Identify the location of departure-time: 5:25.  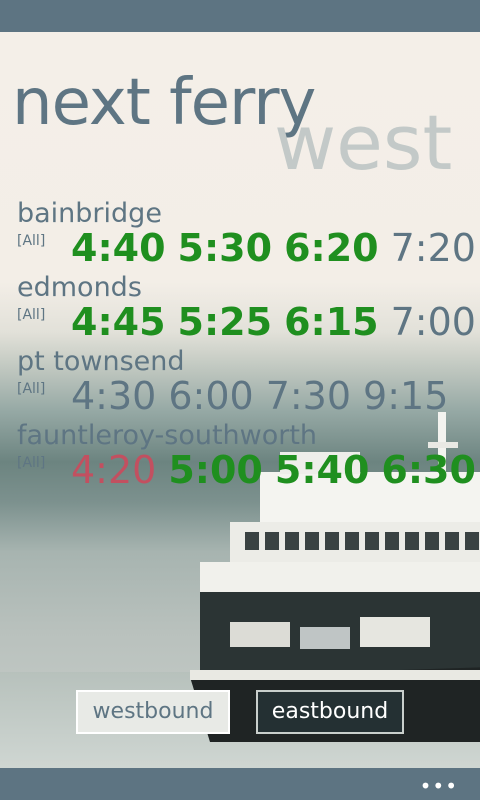
(225, 322).